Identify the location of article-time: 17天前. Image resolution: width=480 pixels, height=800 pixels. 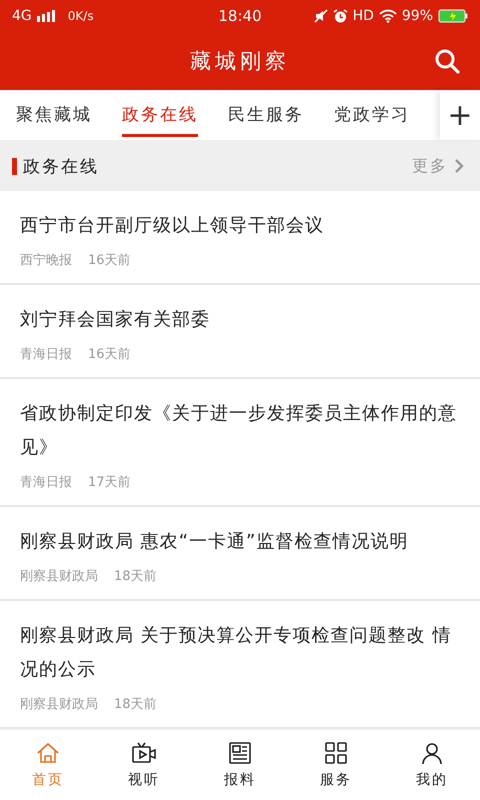
(109, 482).